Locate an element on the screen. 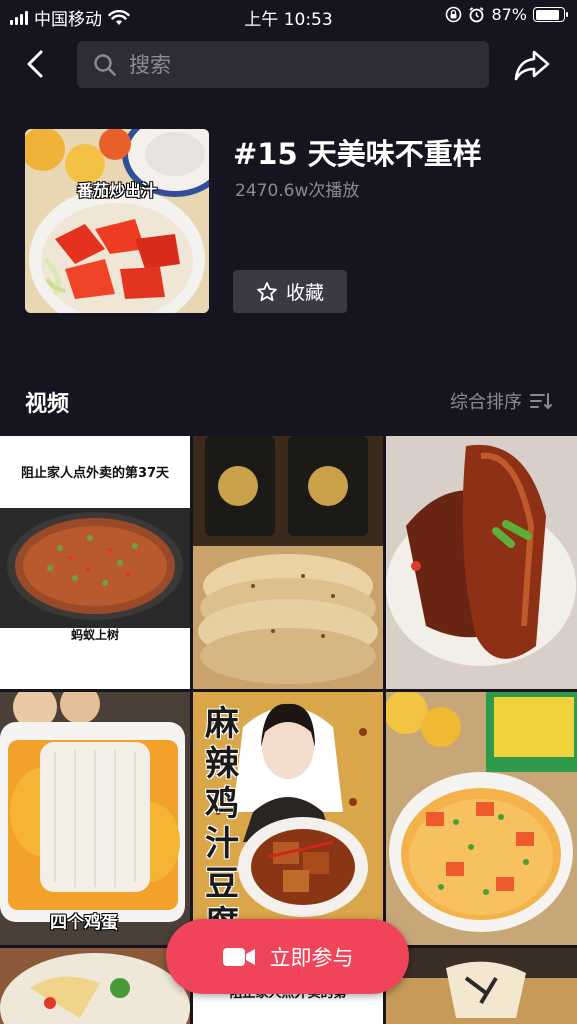 This screenshot has height=1024, width=577. back-icon is located at coordinates (36, 64).